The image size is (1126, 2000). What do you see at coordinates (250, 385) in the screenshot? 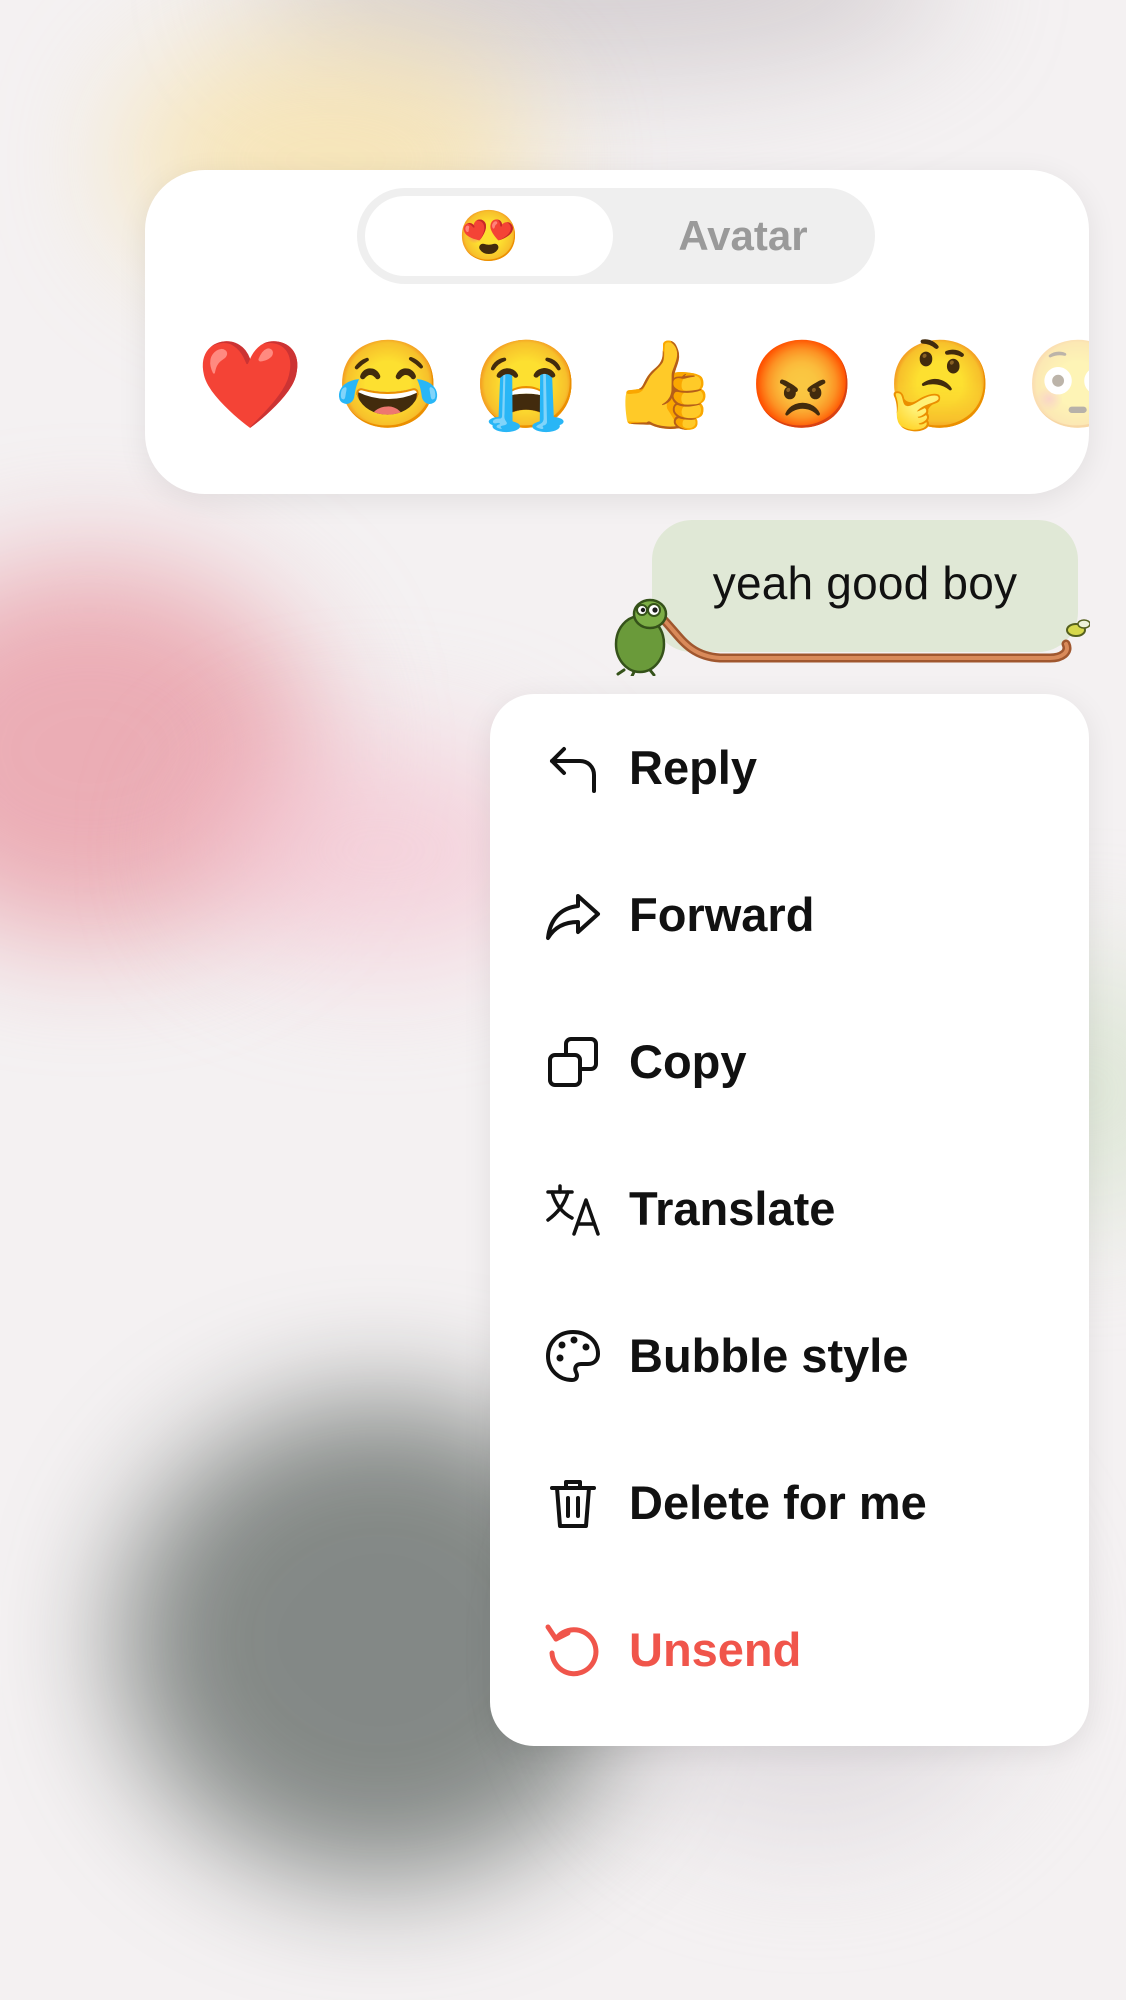
I see `red-heart-icon: ❤️` at bounding box center [250, 385].